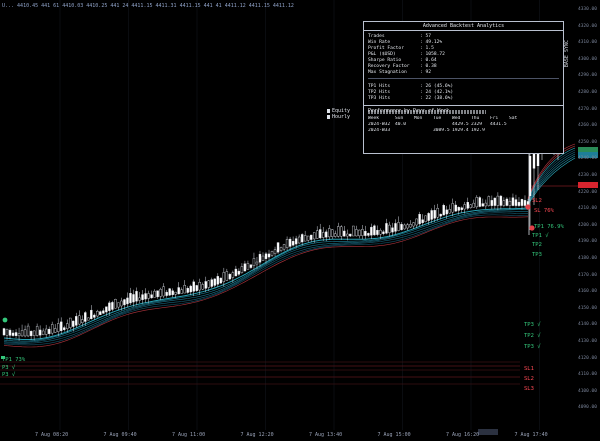  What do you see at coordinates (208, 6) in the screenshot?
I see `ticker-value: 441` at bounding box center [208, 6].